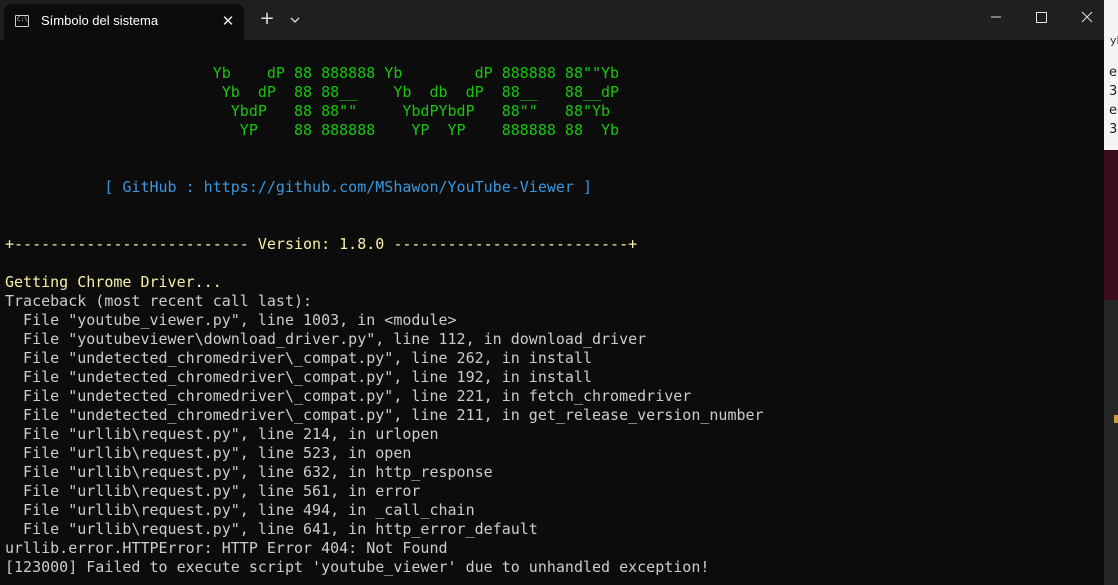 This screenshot has height=585, width=1118. What do you see at coordinates (312, 130) in the screenshot?
I see `banner-line: YP 88 888888 YP YP 888888 88 Yb` at bounding box center [312, 130].